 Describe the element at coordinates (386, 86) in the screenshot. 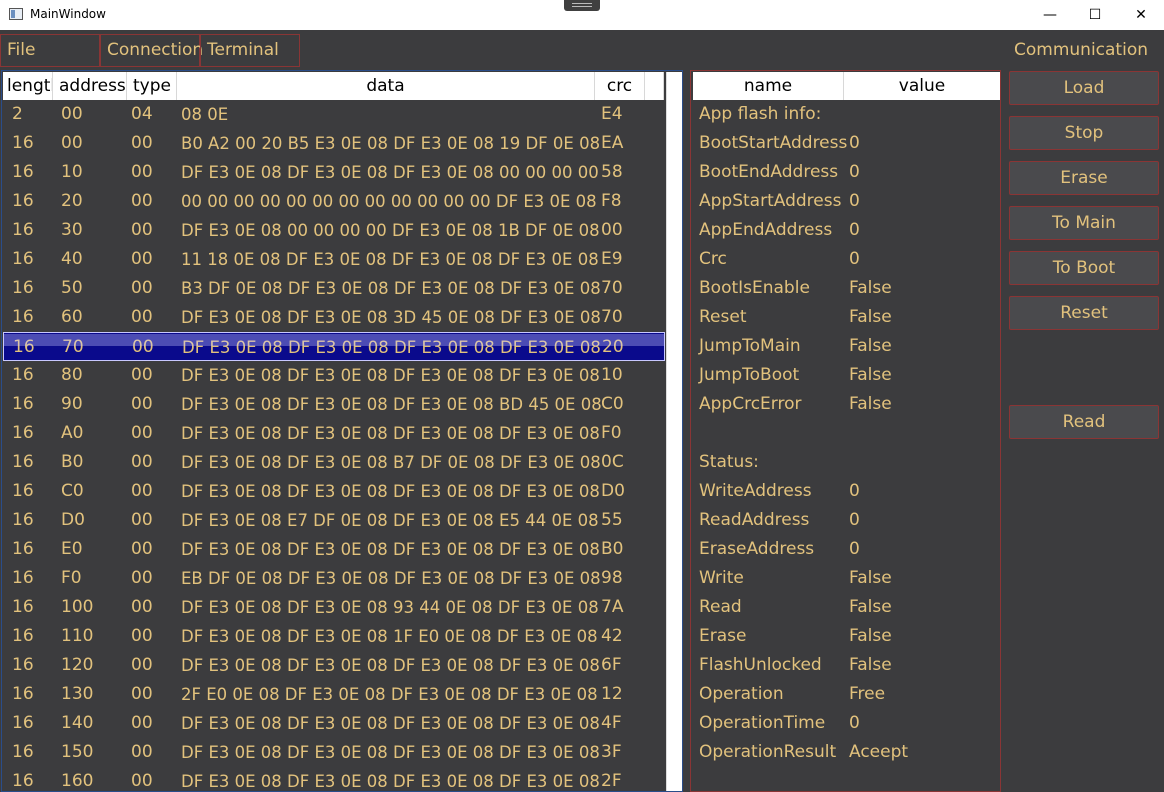

I see `column-header-data: data` at that location.